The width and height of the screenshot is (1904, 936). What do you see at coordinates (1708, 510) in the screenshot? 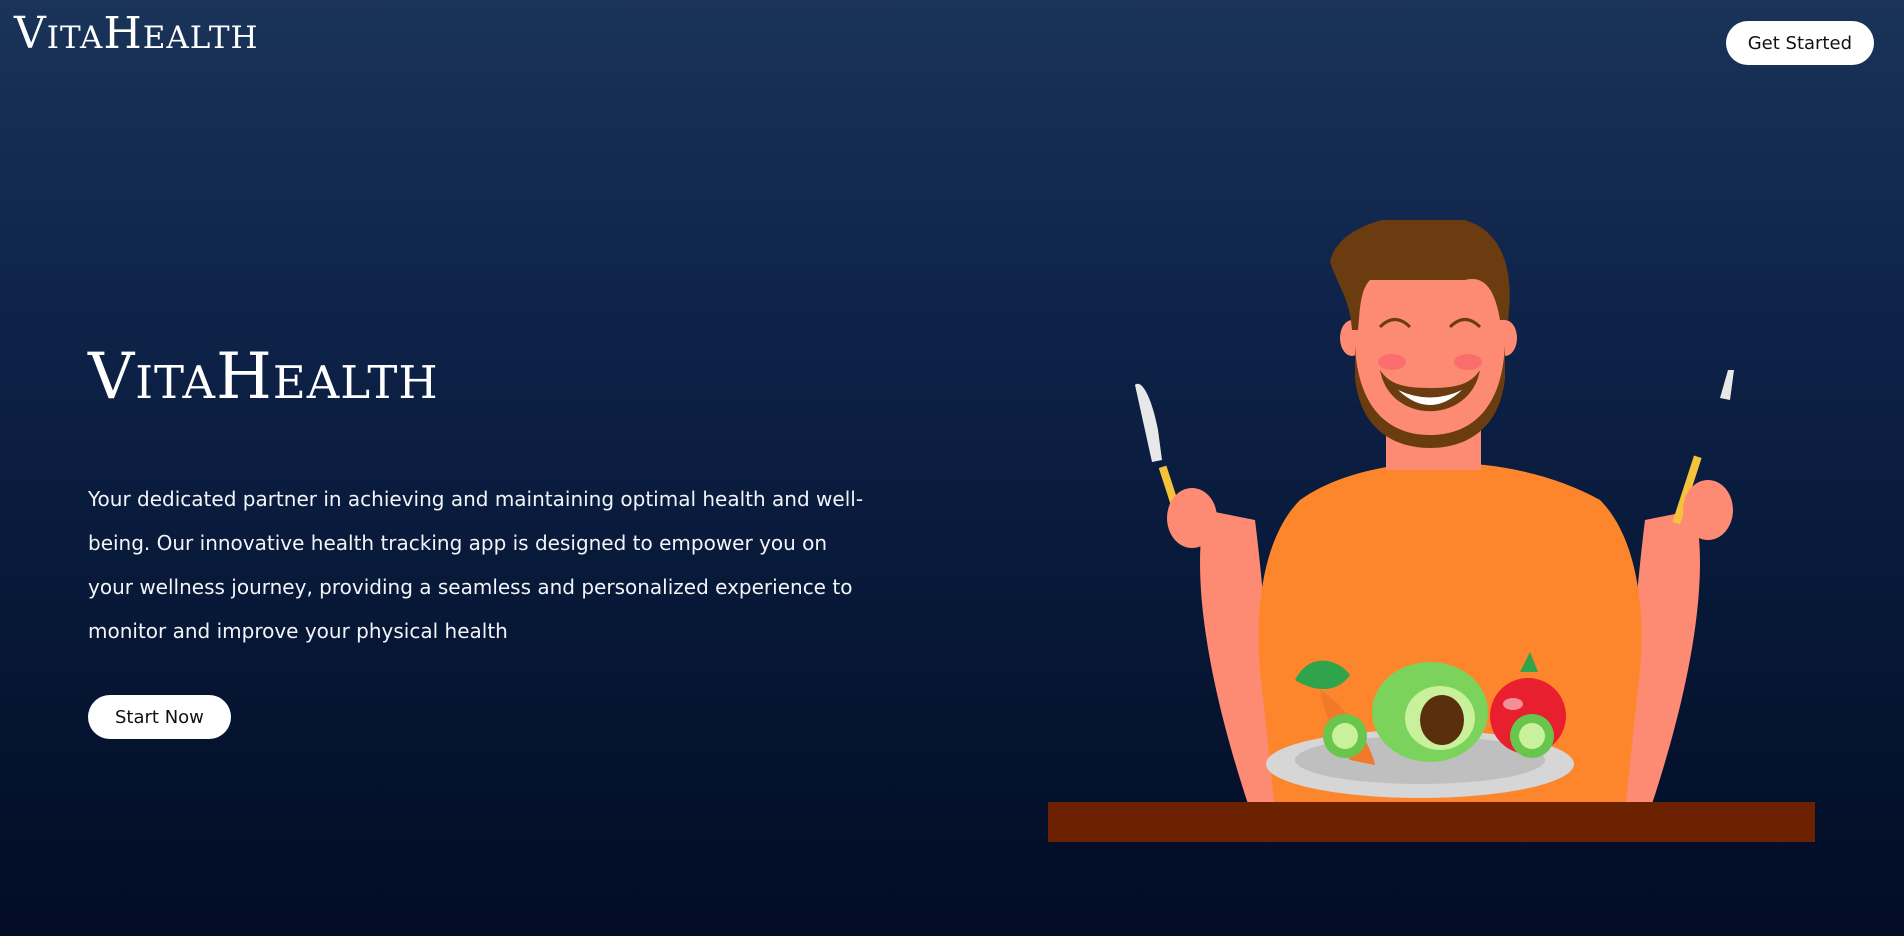
I see `right-hand` at bounding box center [1708, 510].